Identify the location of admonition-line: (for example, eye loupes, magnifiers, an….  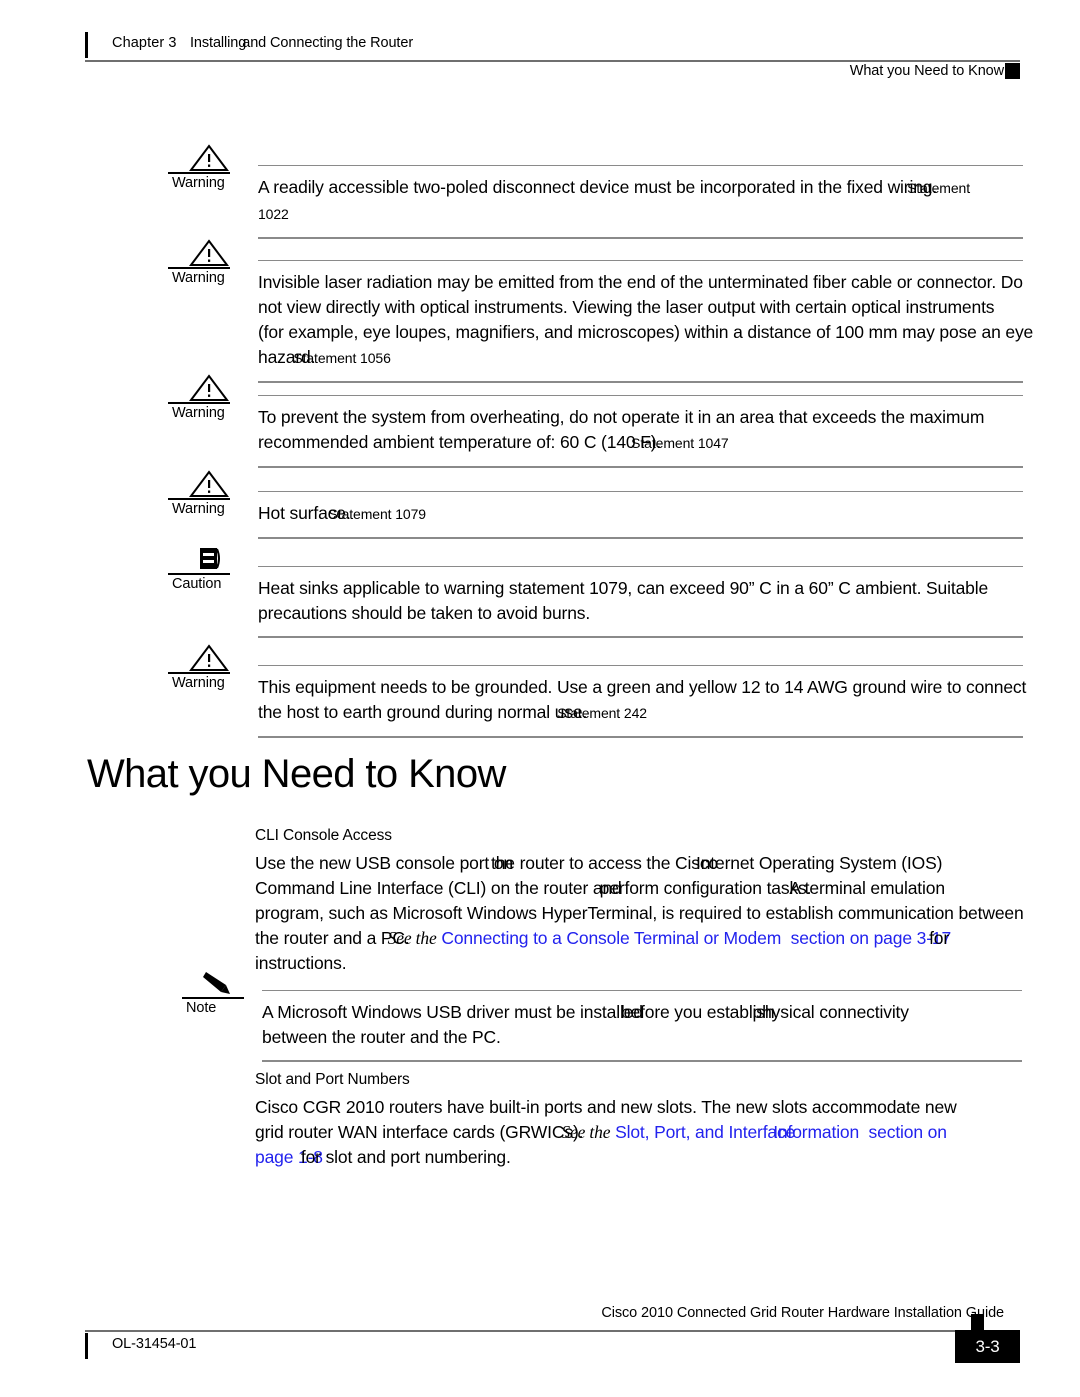
(646, 332).